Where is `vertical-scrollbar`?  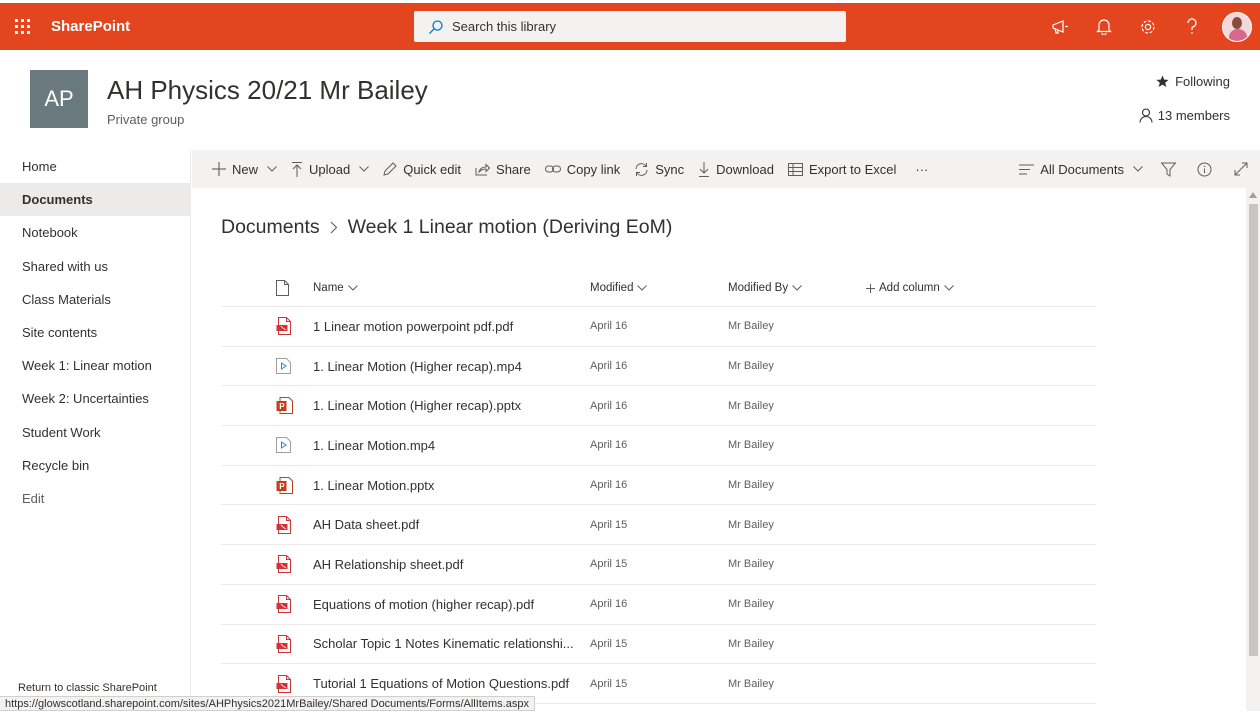 vertical-scrollbar is located at coordinates (1253, 449).